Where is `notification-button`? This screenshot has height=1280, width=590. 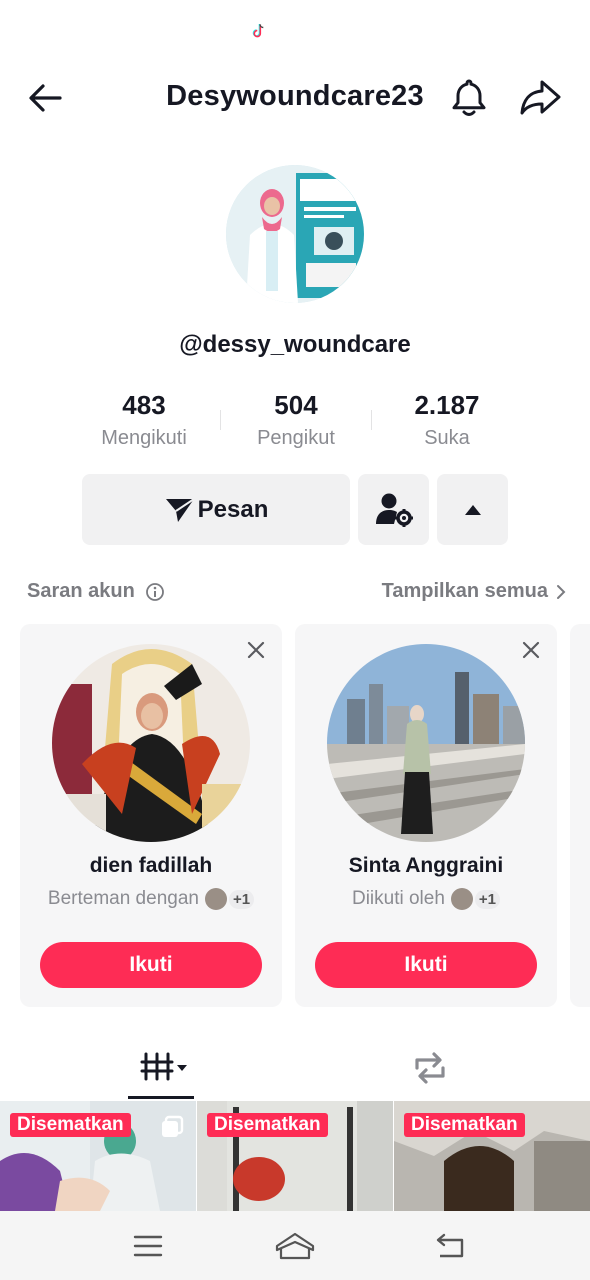
notification-button is located at coordinates (469, 97).